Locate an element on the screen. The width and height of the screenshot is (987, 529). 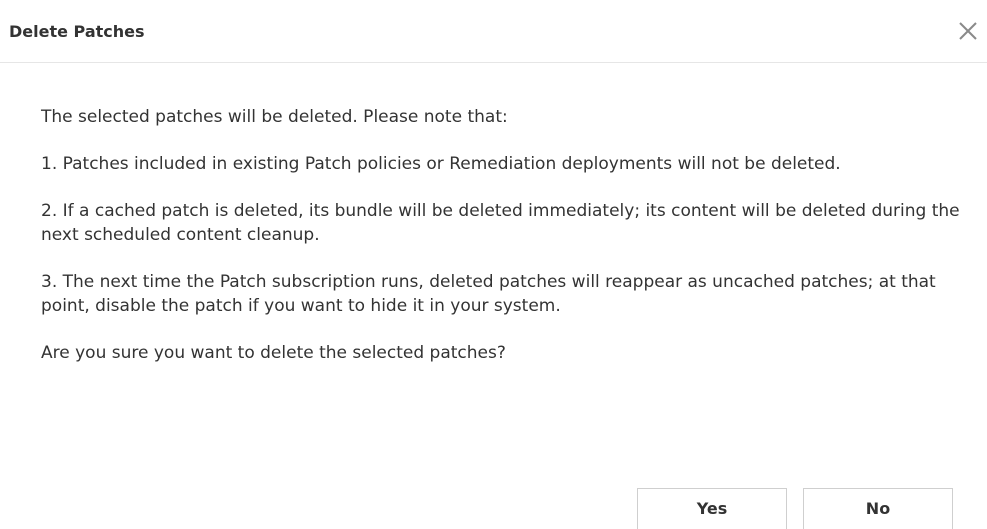
dialog-title: Delete Patches is located at coordinates (77, 31).